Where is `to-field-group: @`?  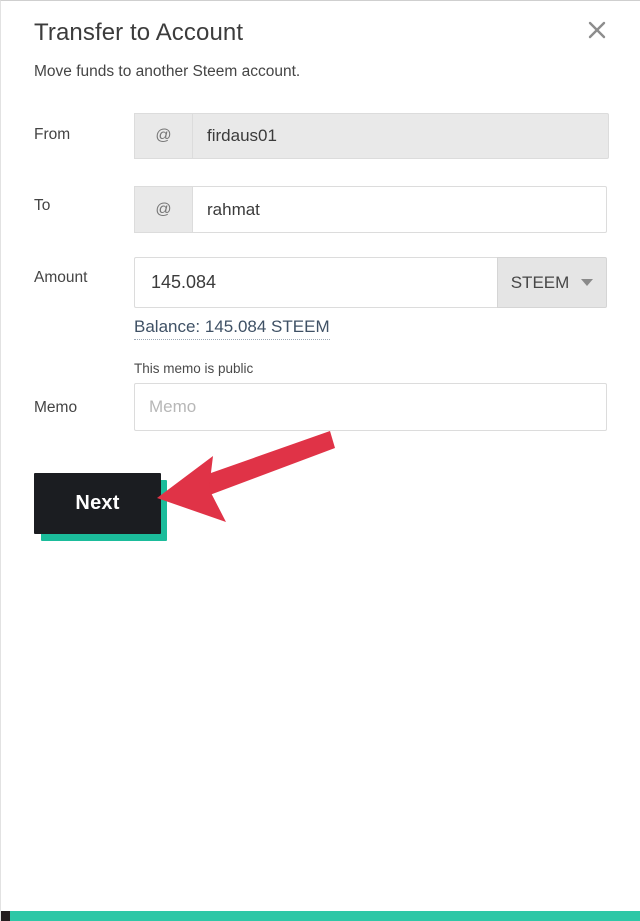 to-field-group: @ is located at coordinates (370, 209).